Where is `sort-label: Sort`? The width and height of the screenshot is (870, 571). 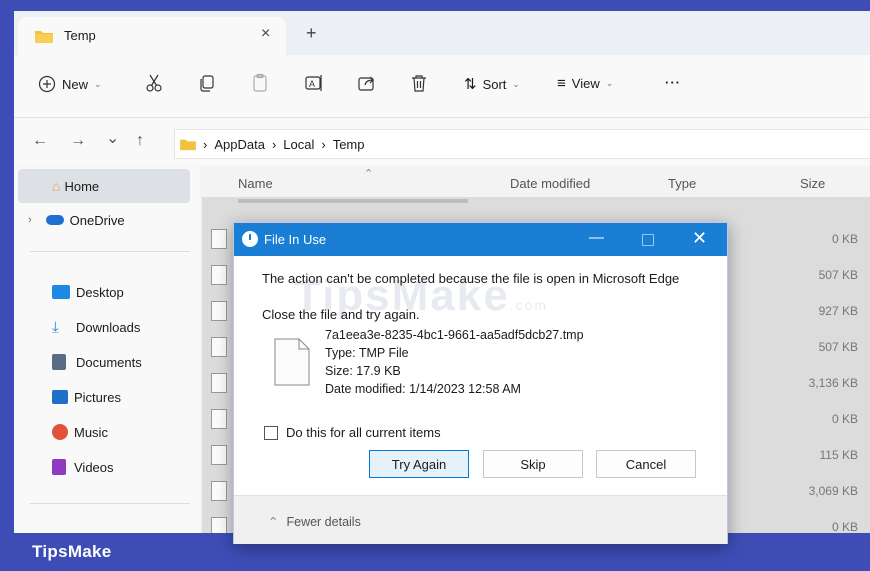 sort-label: Sort is located at coordinates (494, 84).